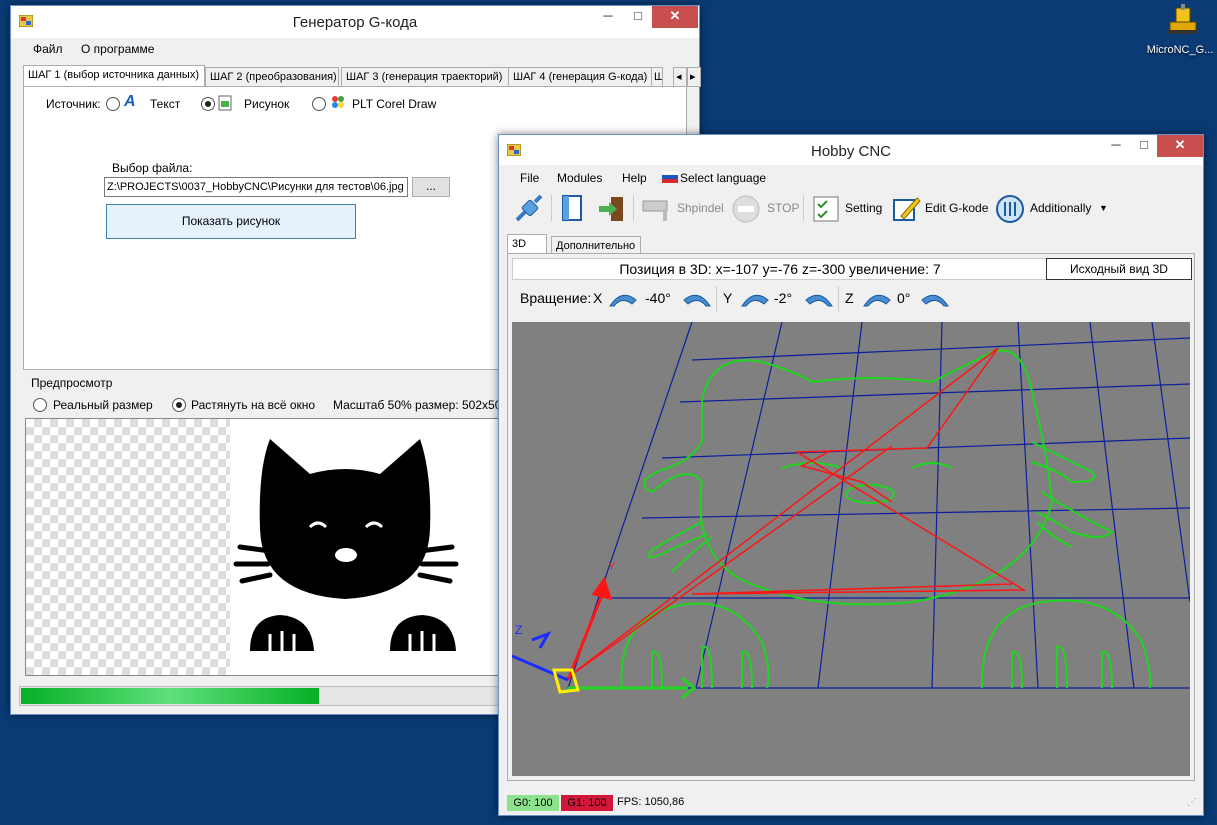  Describe the element at coordinates (113, 104) in the screenshot. I see `radio-text` at that location.